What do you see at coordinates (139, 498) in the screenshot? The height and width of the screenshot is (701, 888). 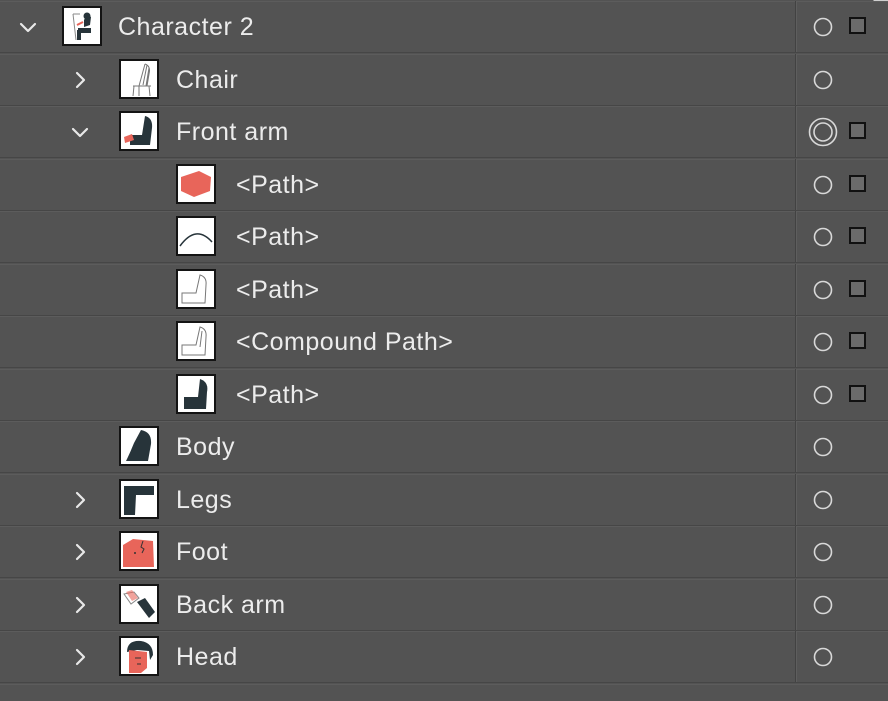 I see `legs-thumb` at bounding box center [139, 498].